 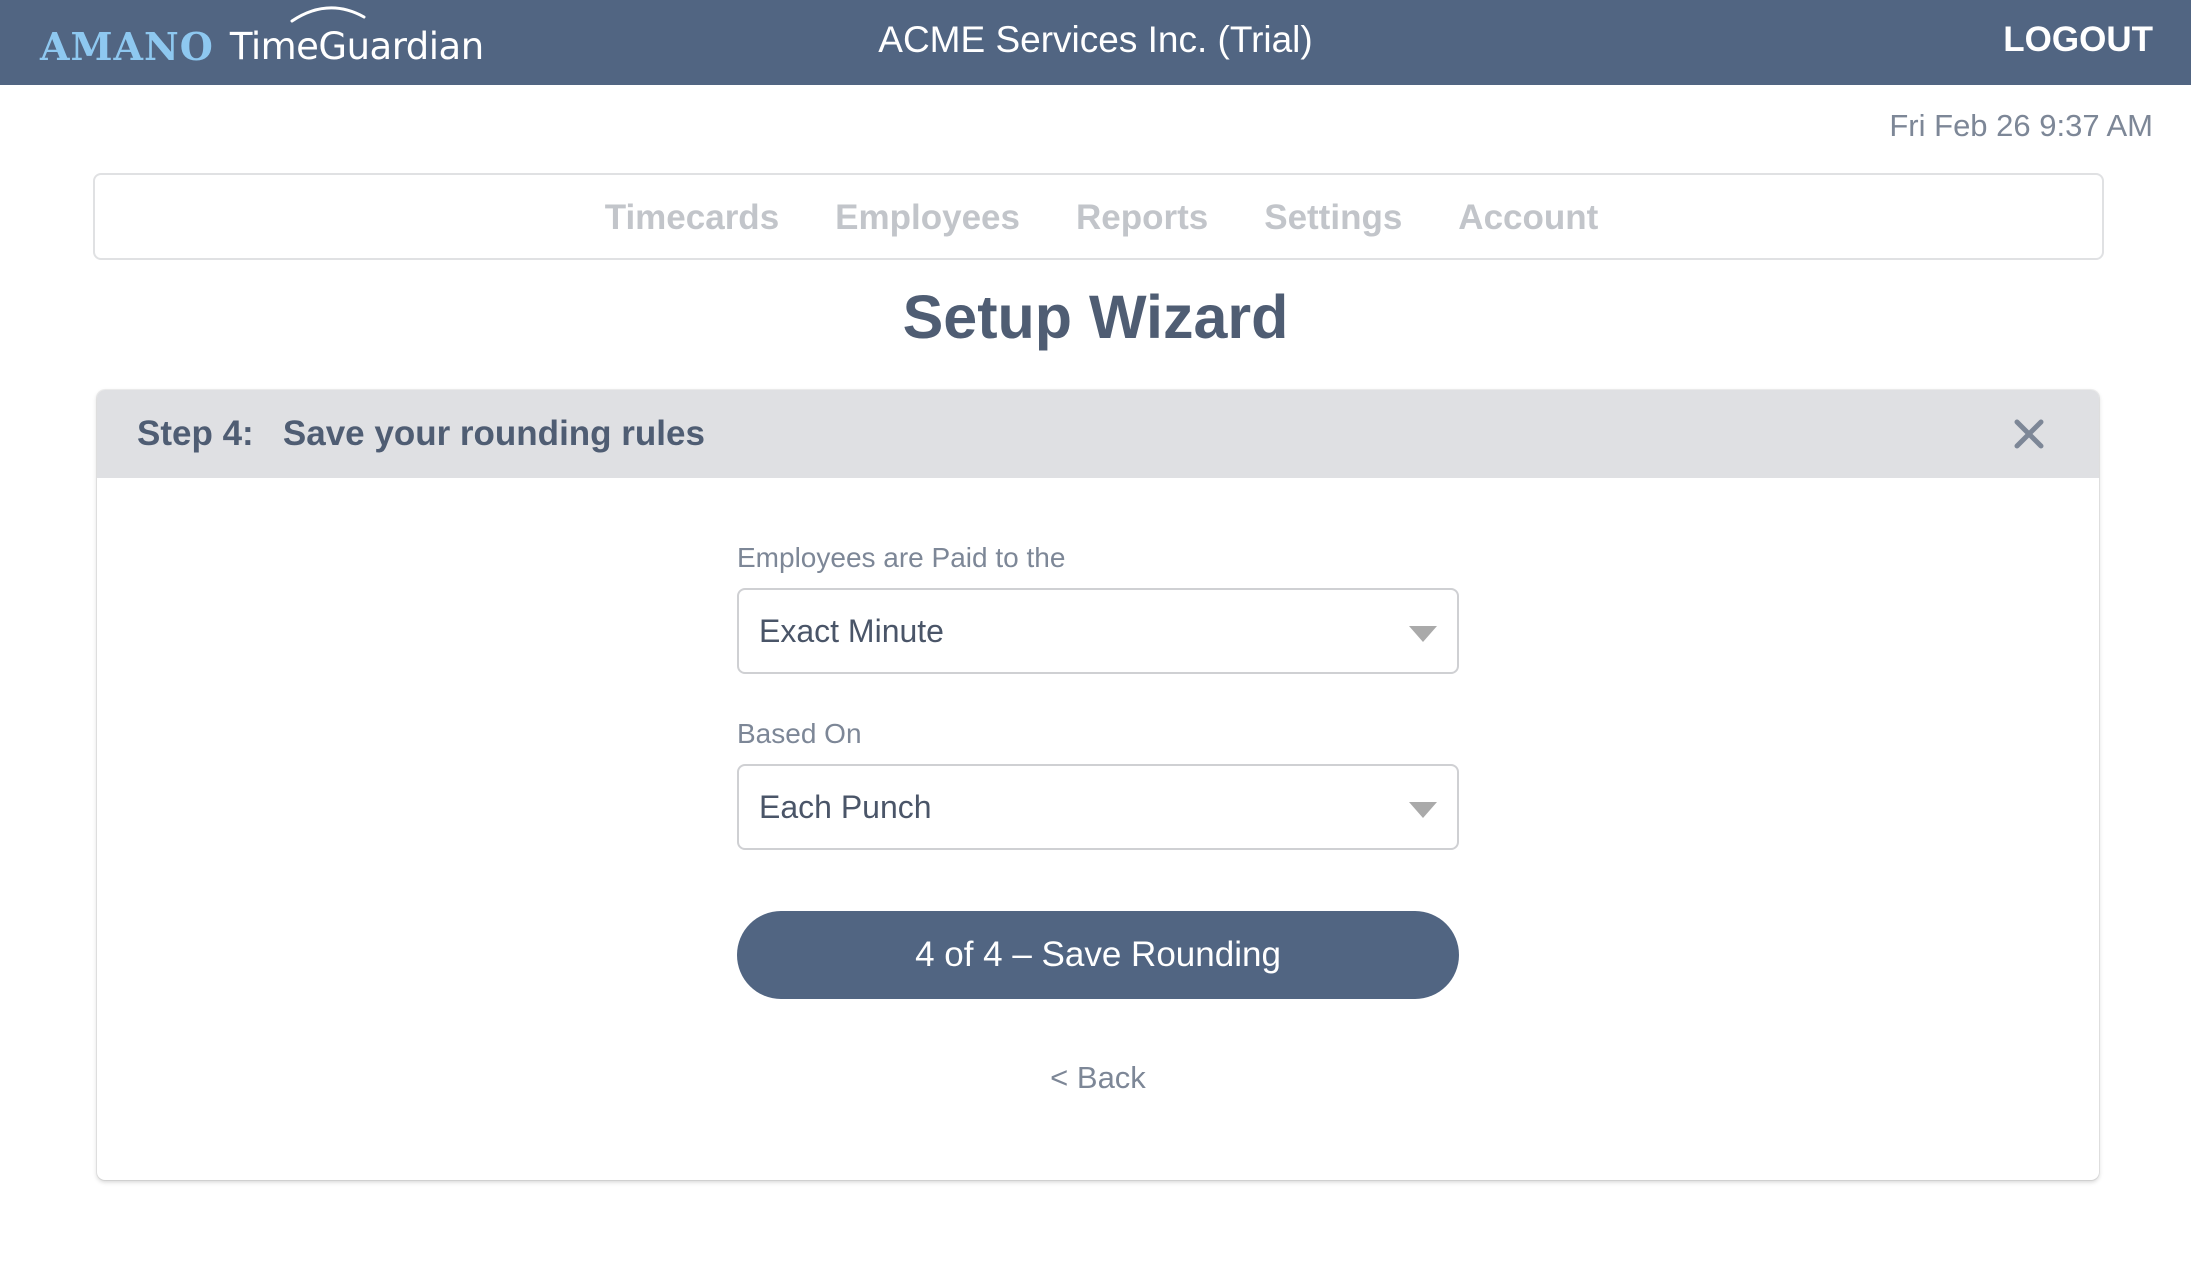 I want to click on wizard-card-header: Step 4: Save your rounding rules, so click(x=1098, y=434).